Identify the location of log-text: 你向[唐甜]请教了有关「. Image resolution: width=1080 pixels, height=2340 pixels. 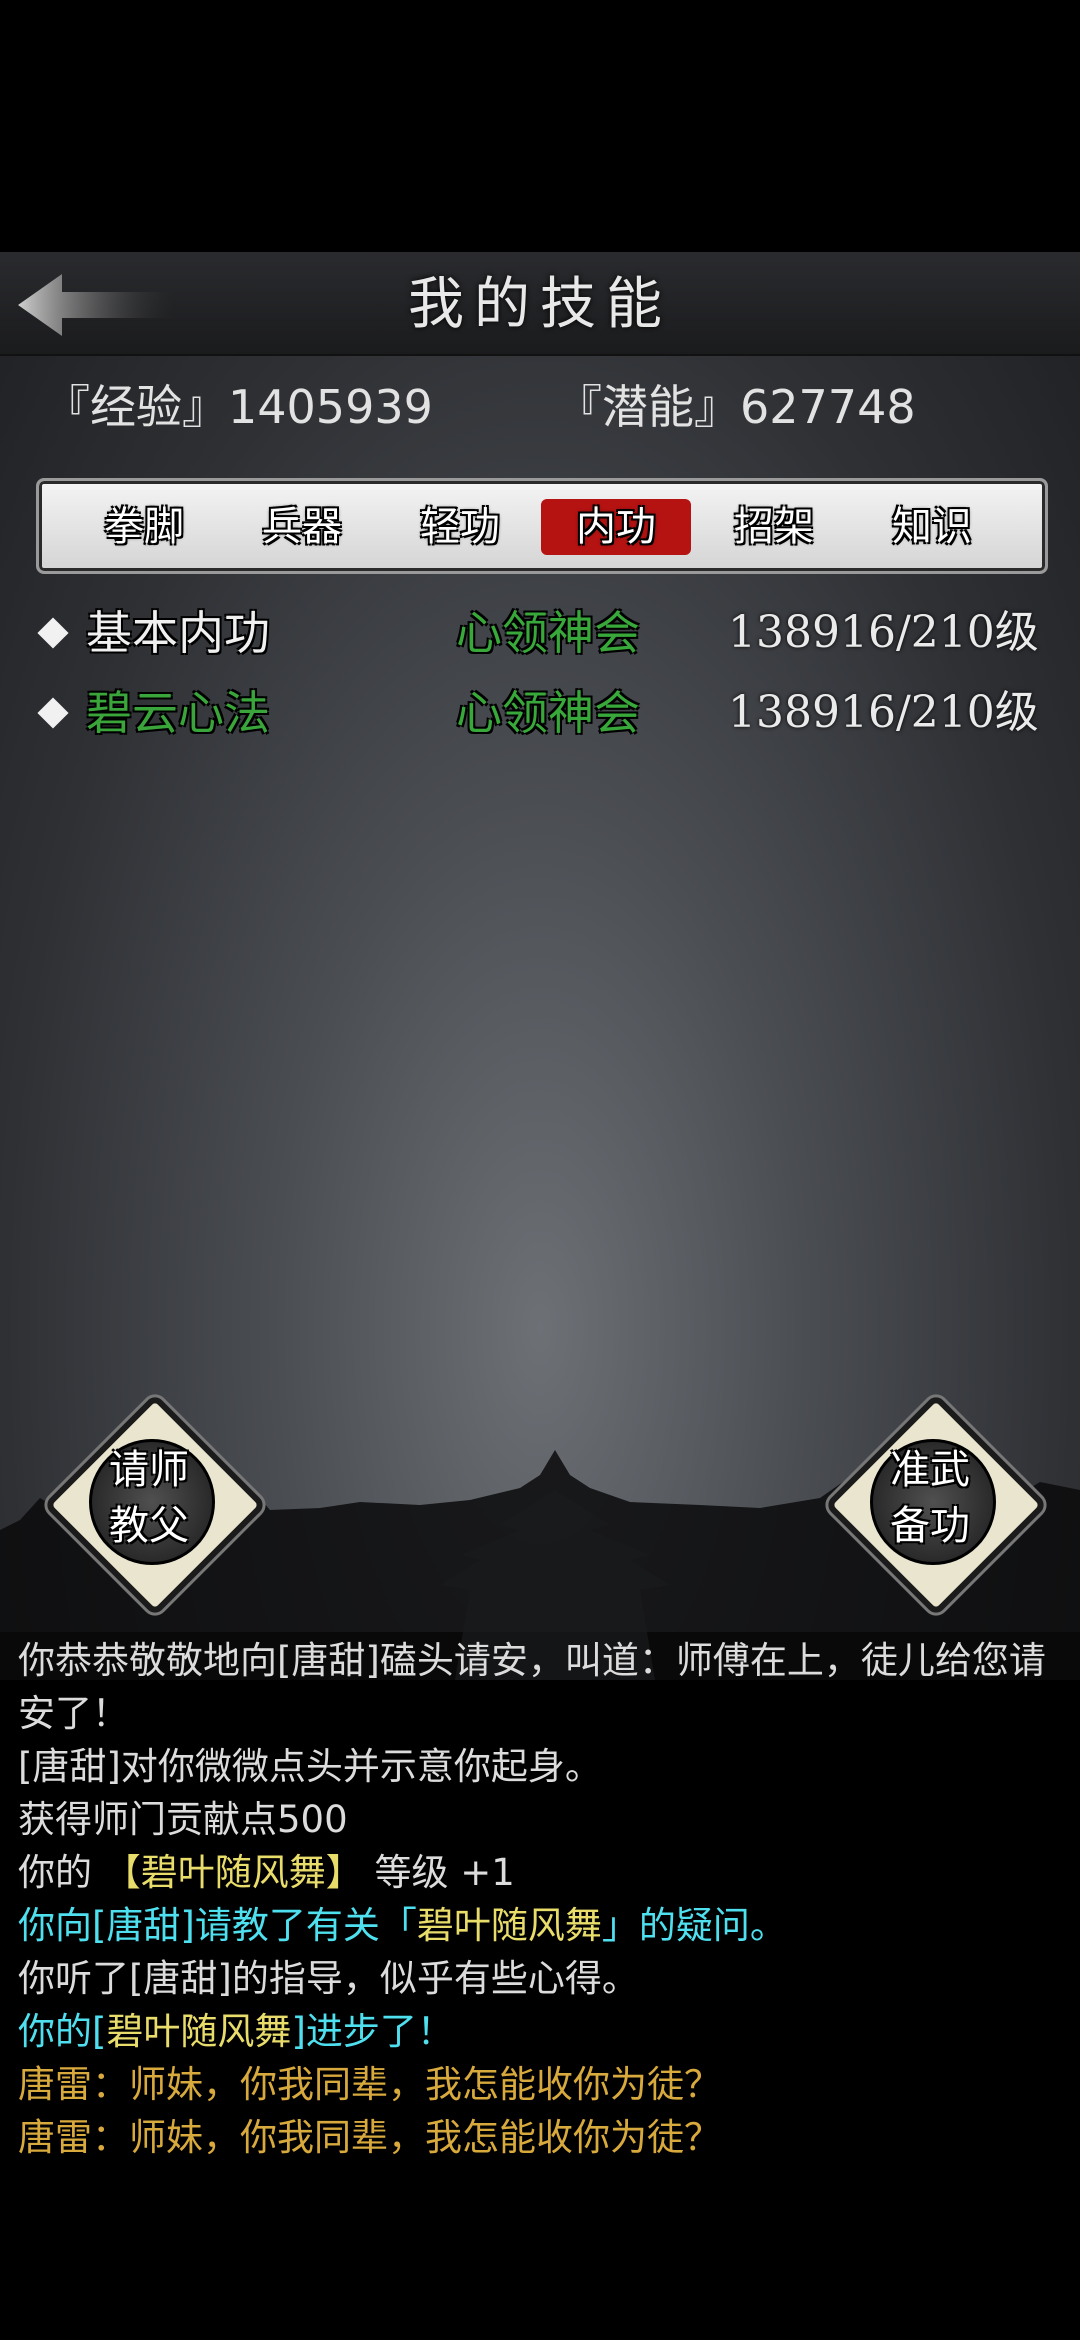
(217, 1925).